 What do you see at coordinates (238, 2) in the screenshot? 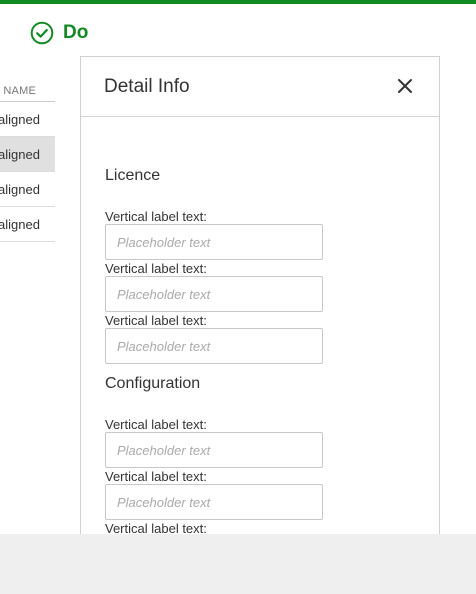
I see `top-accent-bar` at bounding box center [238, 2].